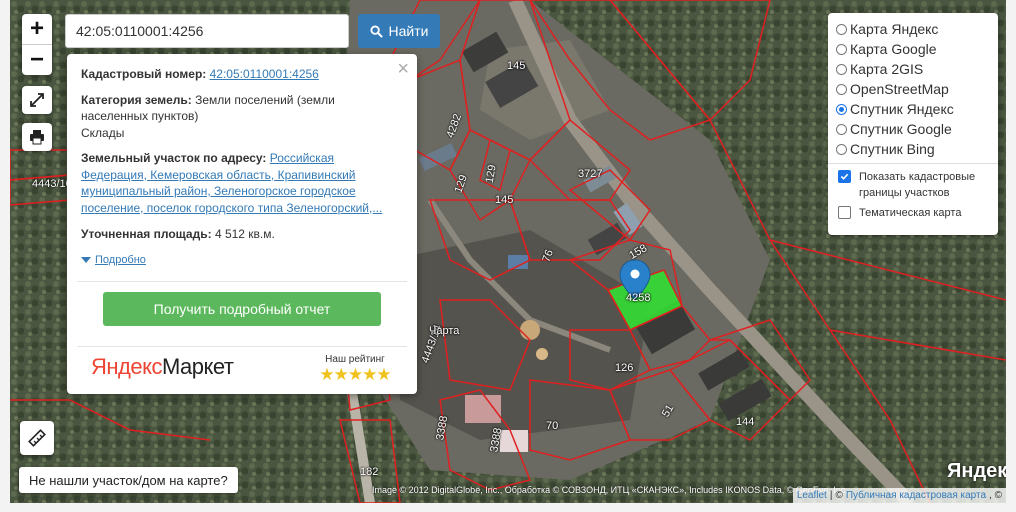 This screenshot has height=512, width=1016. Describe the element at coordinates (879, 69) in the screenshot. I see `layer-option-2gis-map: Карта 2GIS` at that location.